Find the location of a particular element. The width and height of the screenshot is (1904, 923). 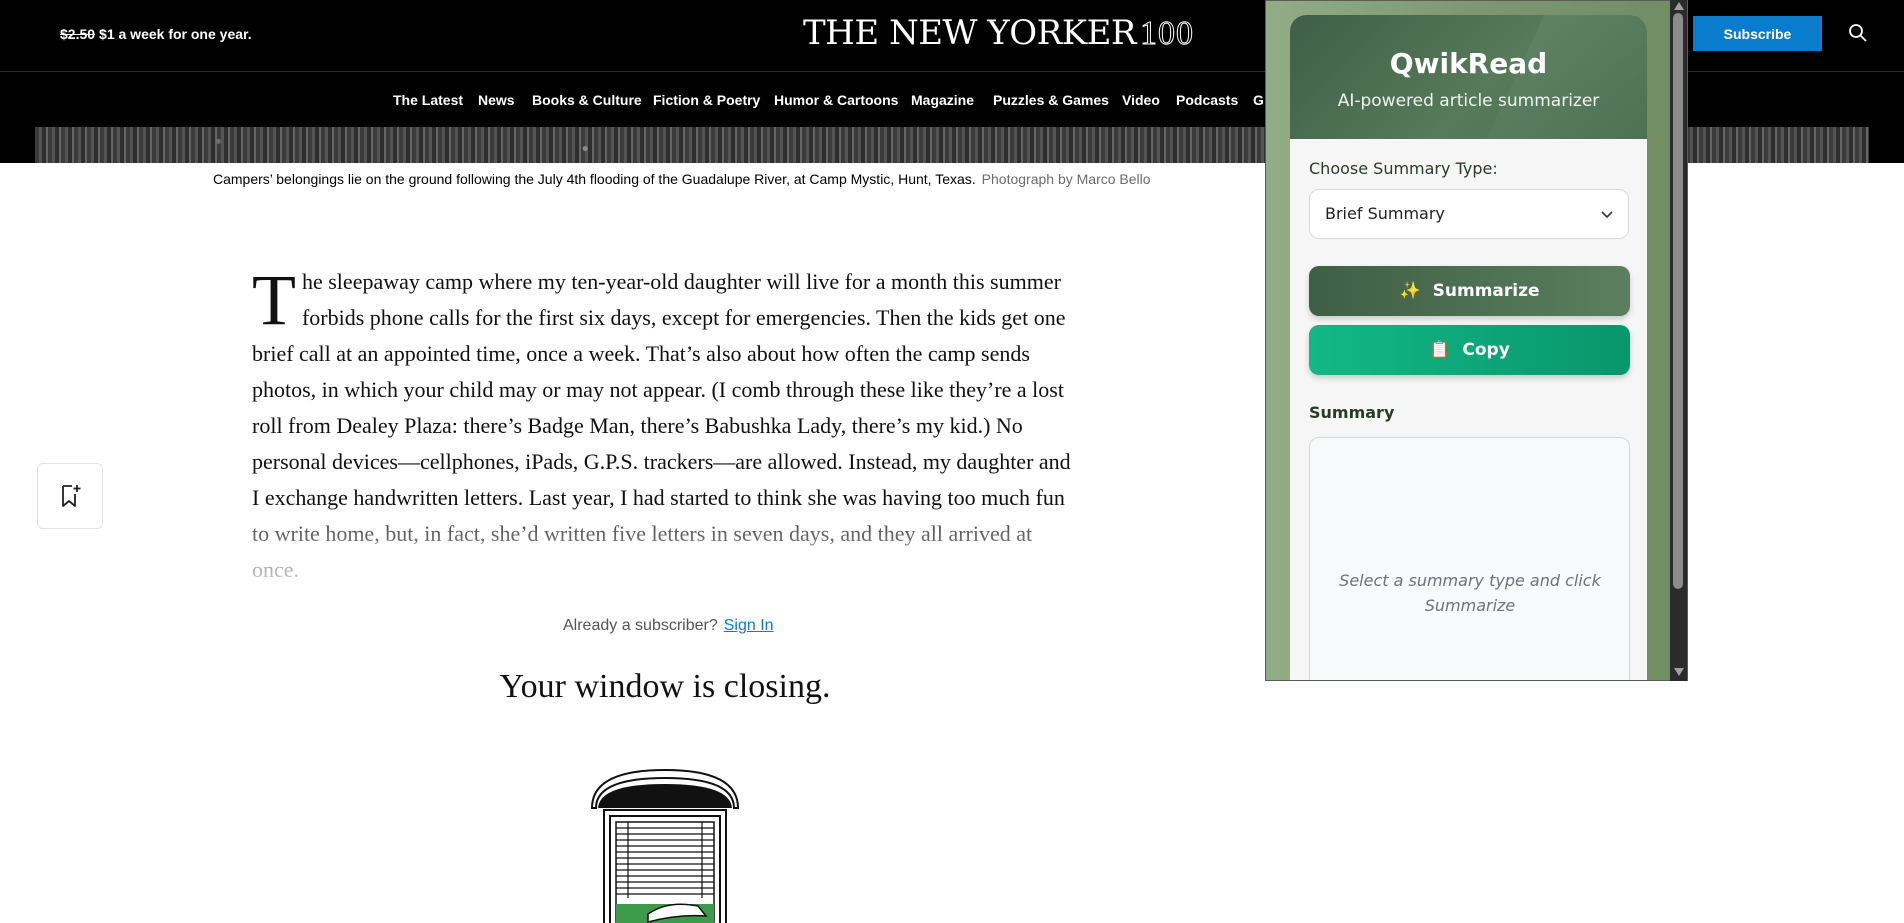

scrollbar-thumb is located at coordinates (1678, 301).